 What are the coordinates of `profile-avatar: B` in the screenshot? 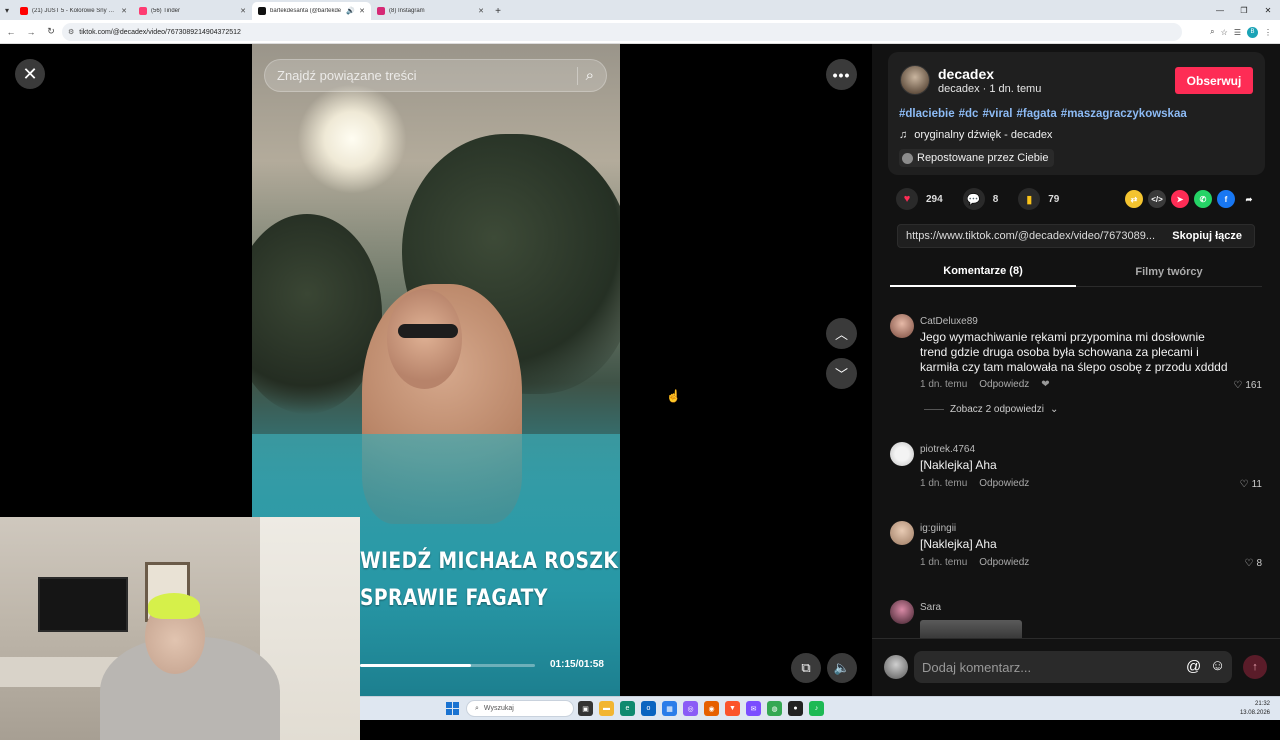 It's located at (1252, 32).